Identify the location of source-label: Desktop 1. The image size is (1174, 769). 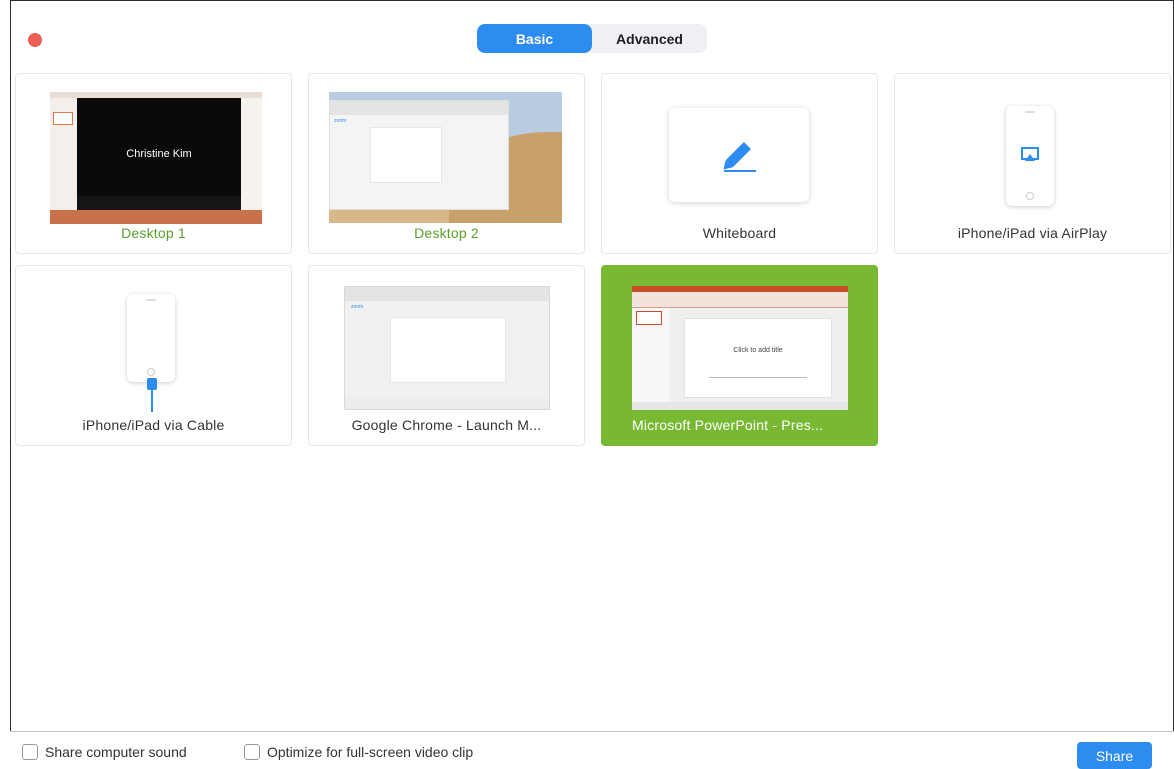
(153, 233).